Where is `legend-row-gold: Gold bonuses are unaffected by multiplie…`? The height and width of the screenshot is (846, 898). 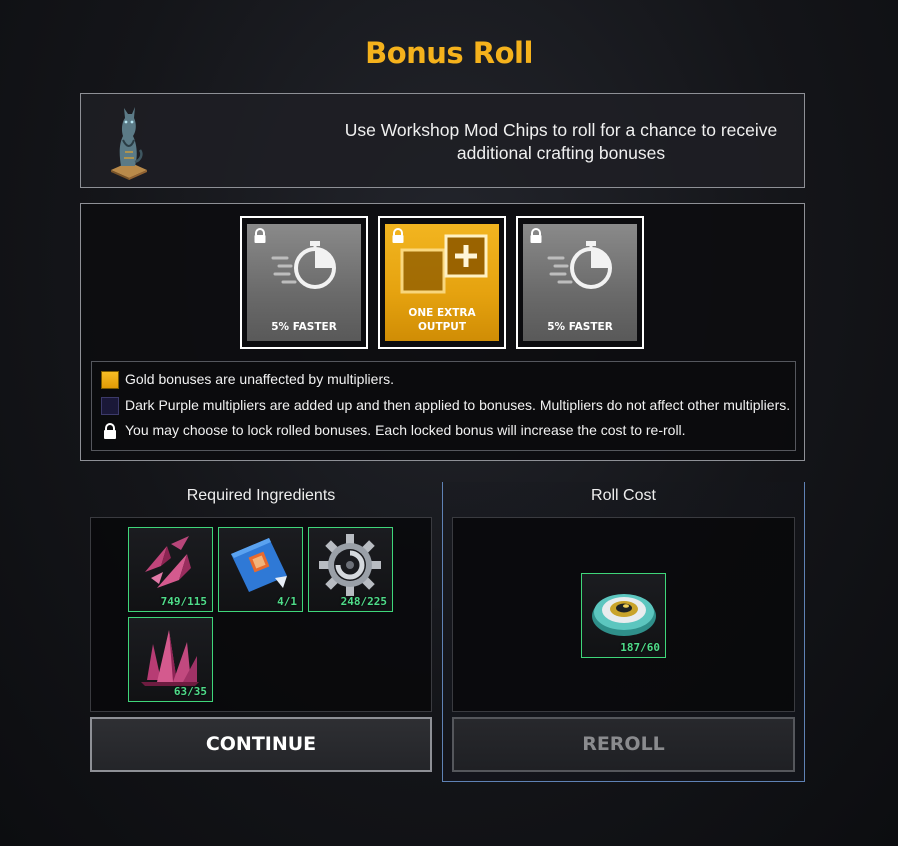 legend-row-gold: Gold bonuses are unaffected by multiplie… is located at coordinates (248, 379).